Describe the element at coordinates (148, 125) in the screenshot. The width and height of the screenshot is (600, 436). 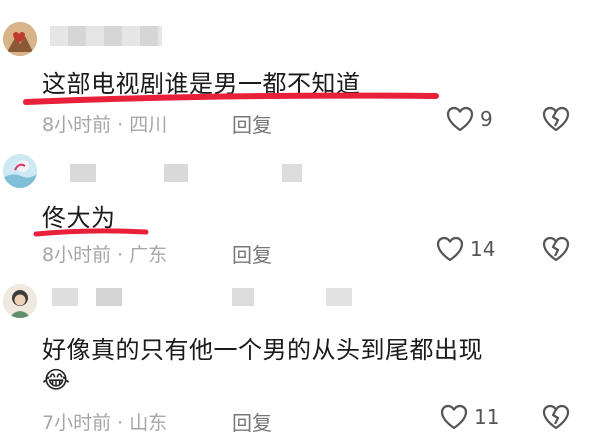
I see `comment-location: 四川` at that location.